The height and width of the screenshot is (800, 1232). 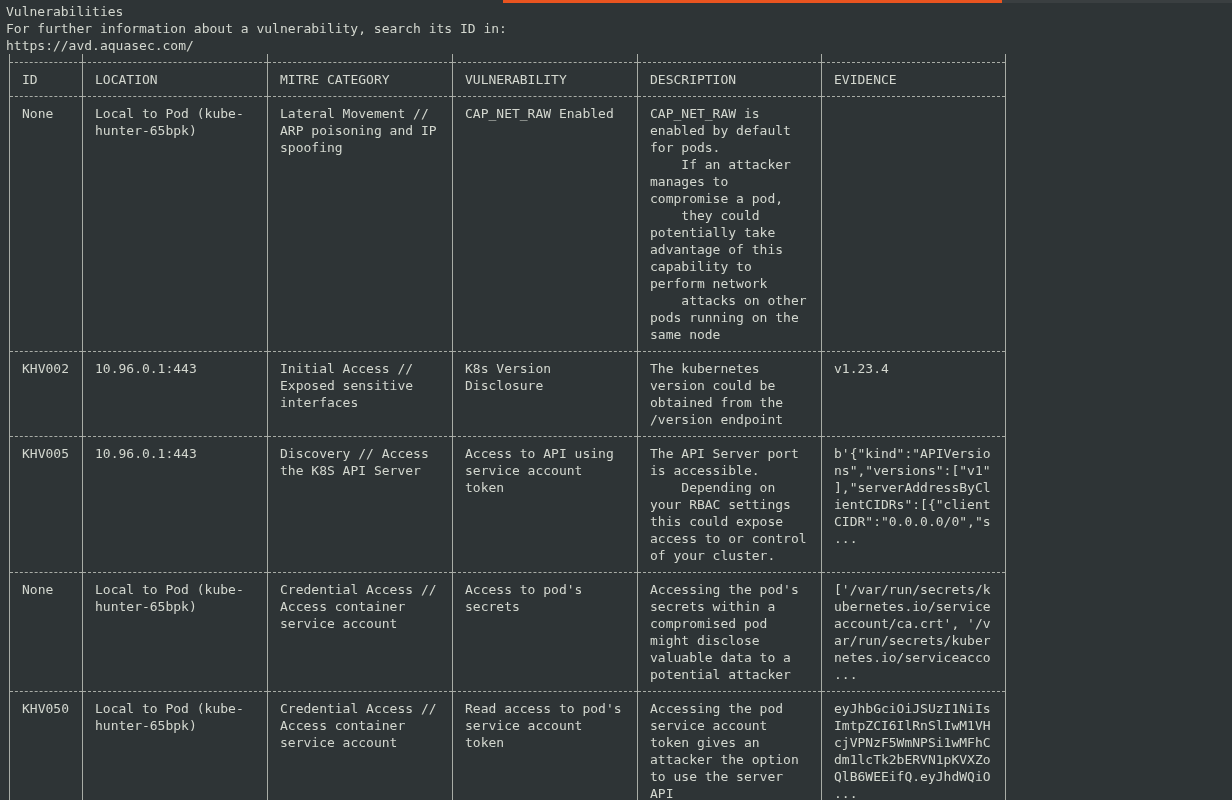 I want to click on table-cell: Discovery // Access the K8S API Server, so click(x=359, y=504).